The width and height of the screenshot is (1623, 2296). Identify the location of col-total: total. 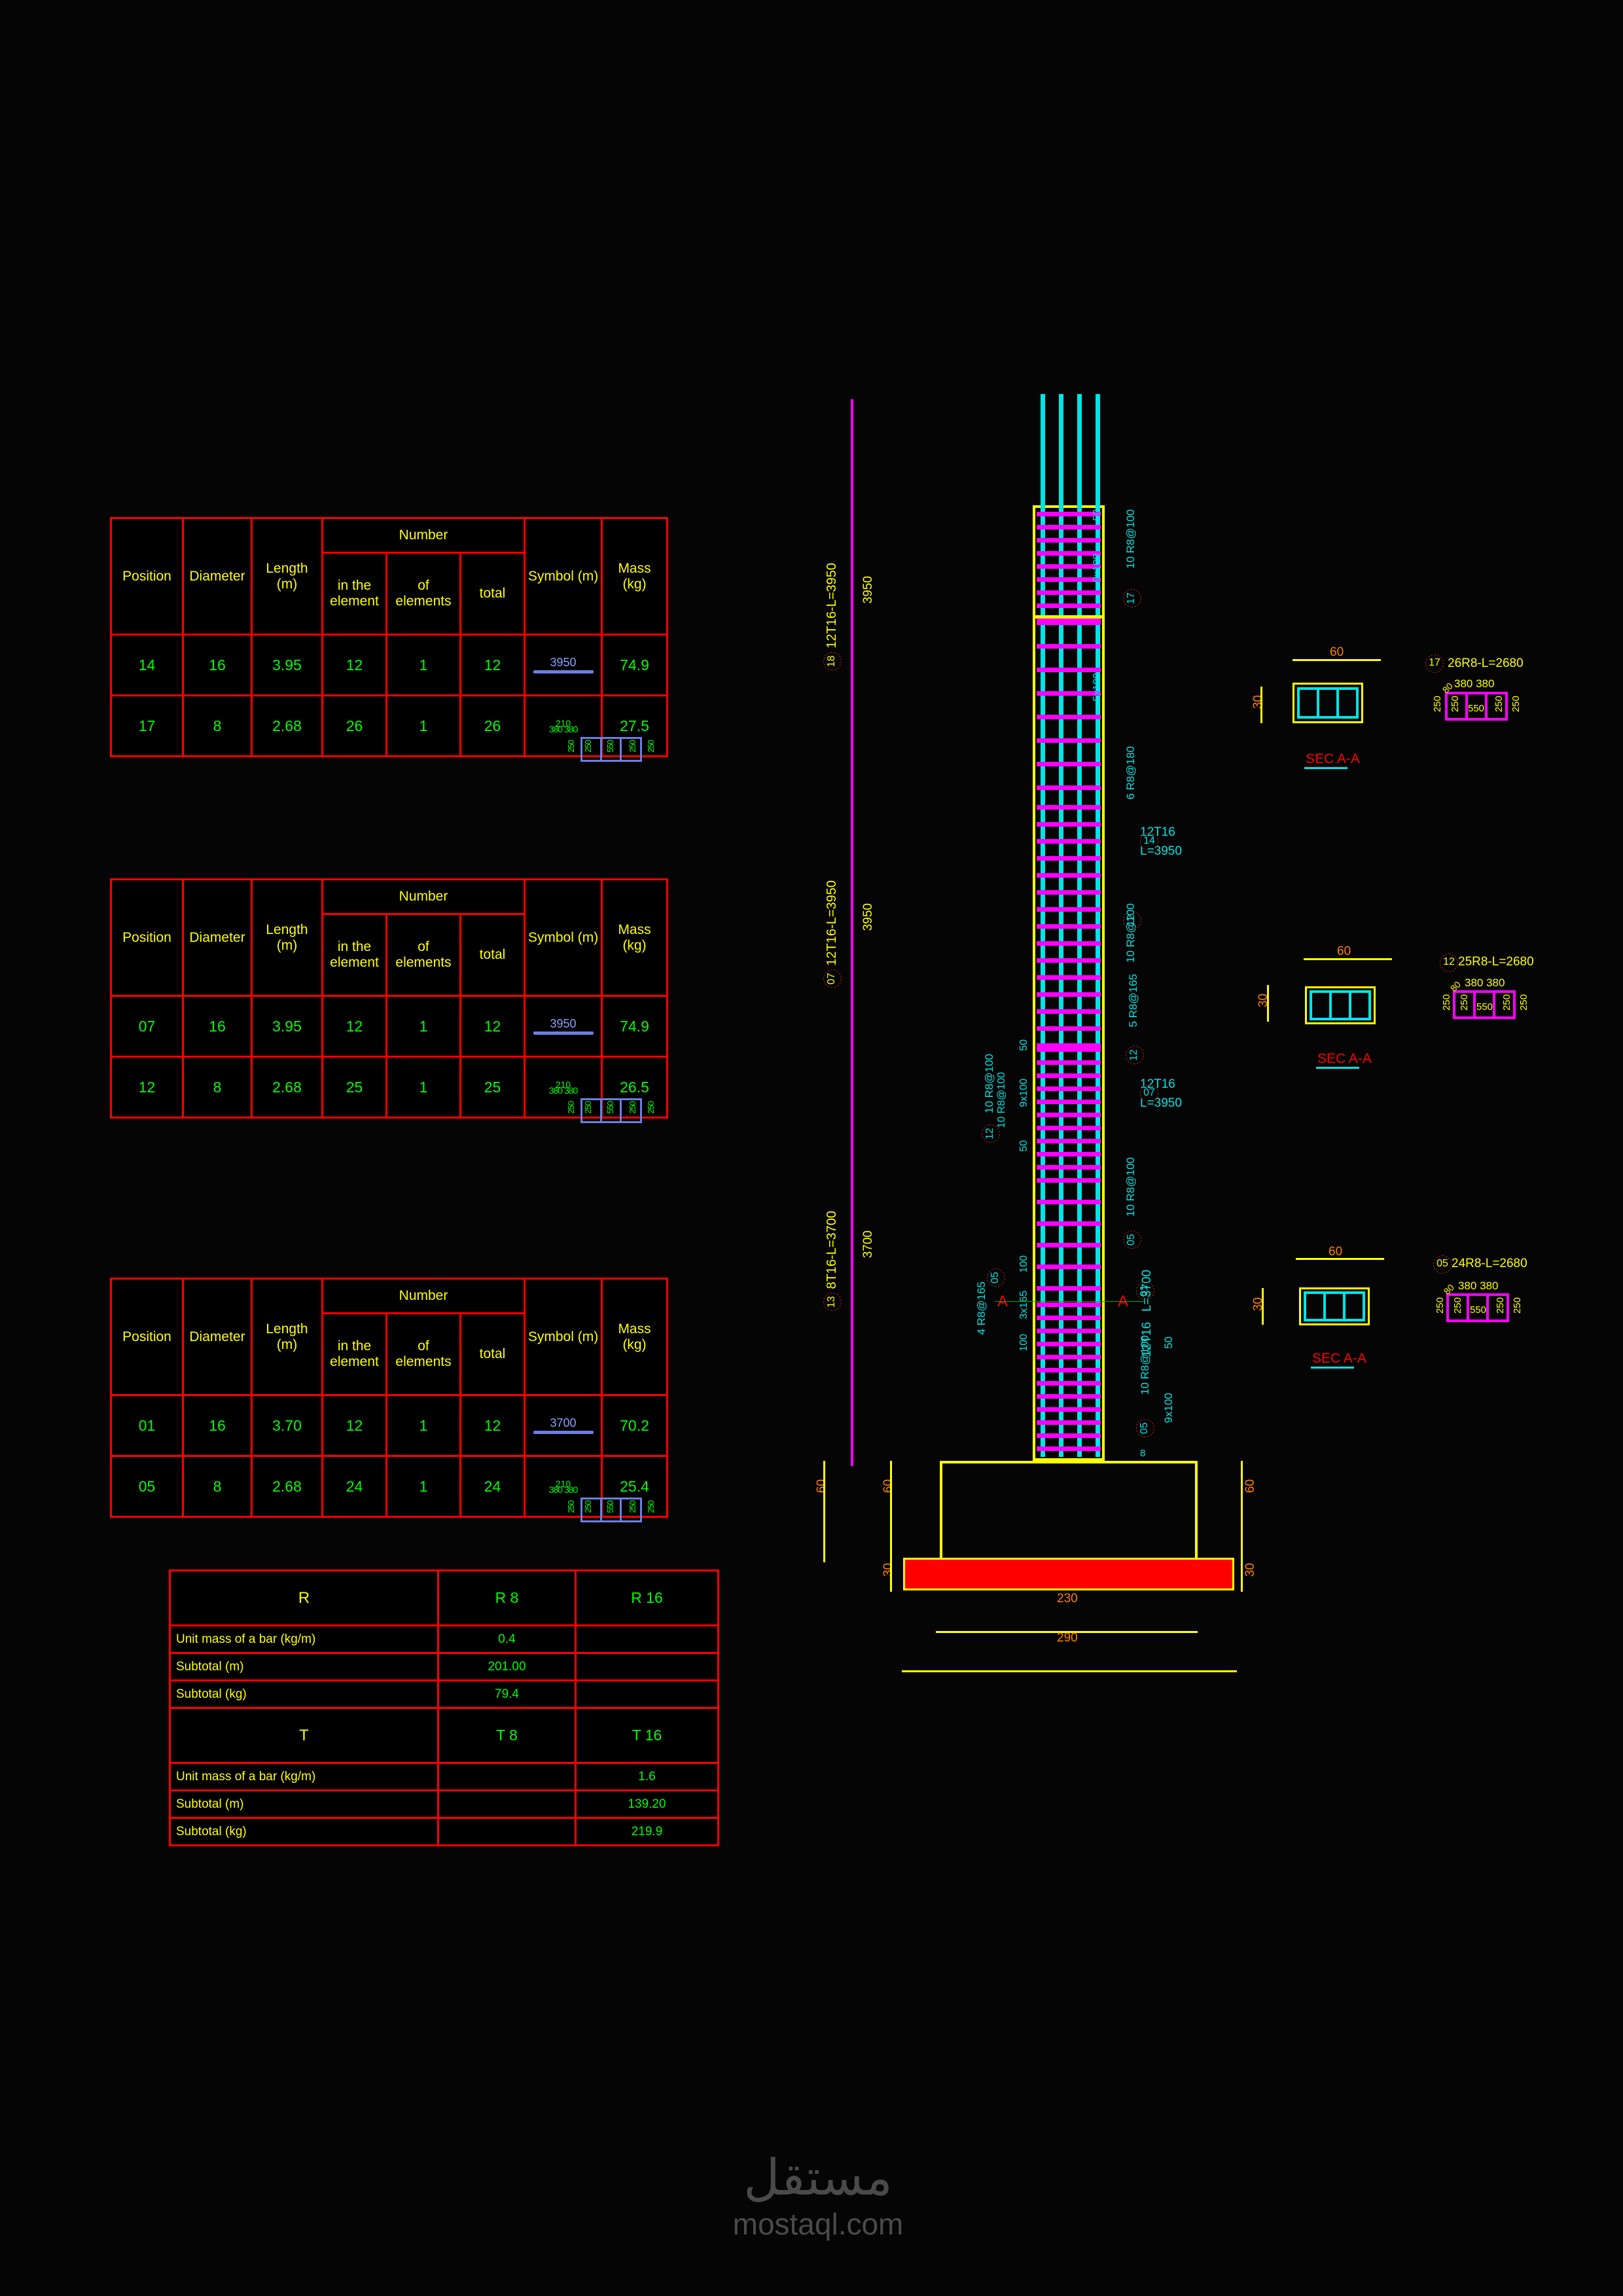
(492, 594).